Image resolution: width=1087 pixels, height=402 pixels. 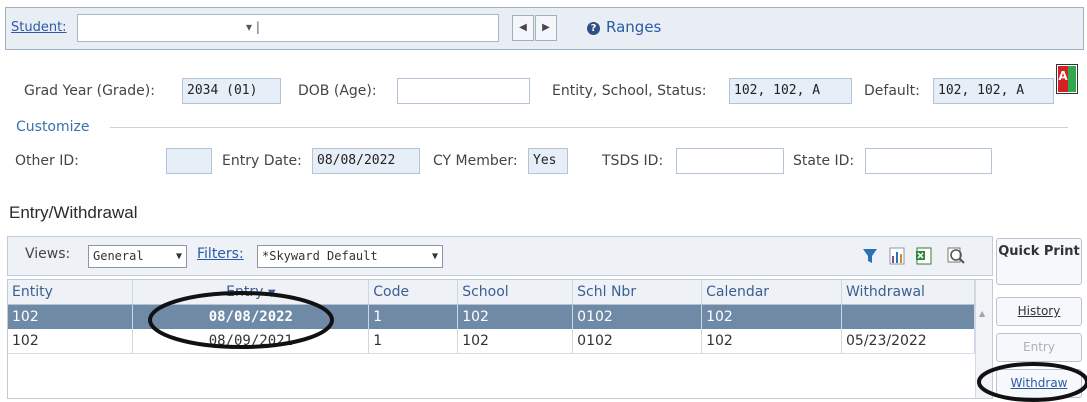 What do you see at coordinates (39, 27) in the screenshot?
I see `student-link: Student:` at bounding box center [39, 27].